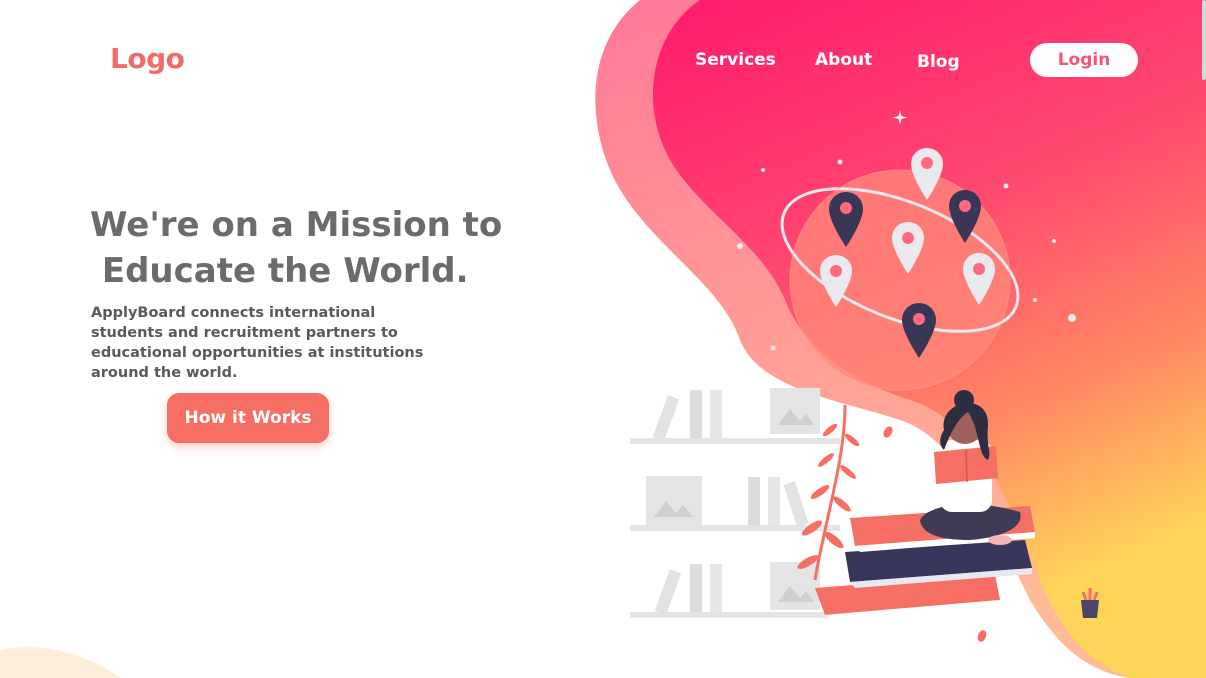 Image resolution: width=1206 pixels, height=678 pixels. Describe the element at coordinates (296, 248) in the screenshot. I see `hero-headline: We're on a Mission to Educate the World.` at that location.